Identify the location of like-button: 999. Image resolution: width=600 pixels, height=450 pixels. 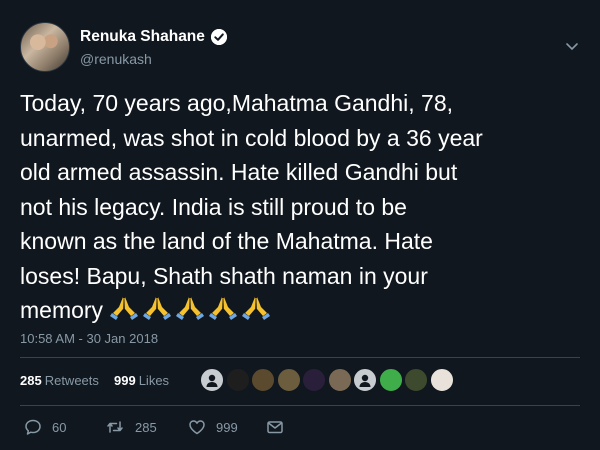
(213, 427).